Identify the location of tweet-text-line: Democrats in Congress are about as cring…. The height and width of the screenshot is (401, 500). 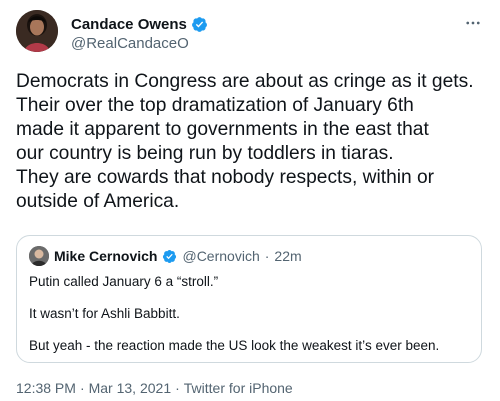
(245, 81).